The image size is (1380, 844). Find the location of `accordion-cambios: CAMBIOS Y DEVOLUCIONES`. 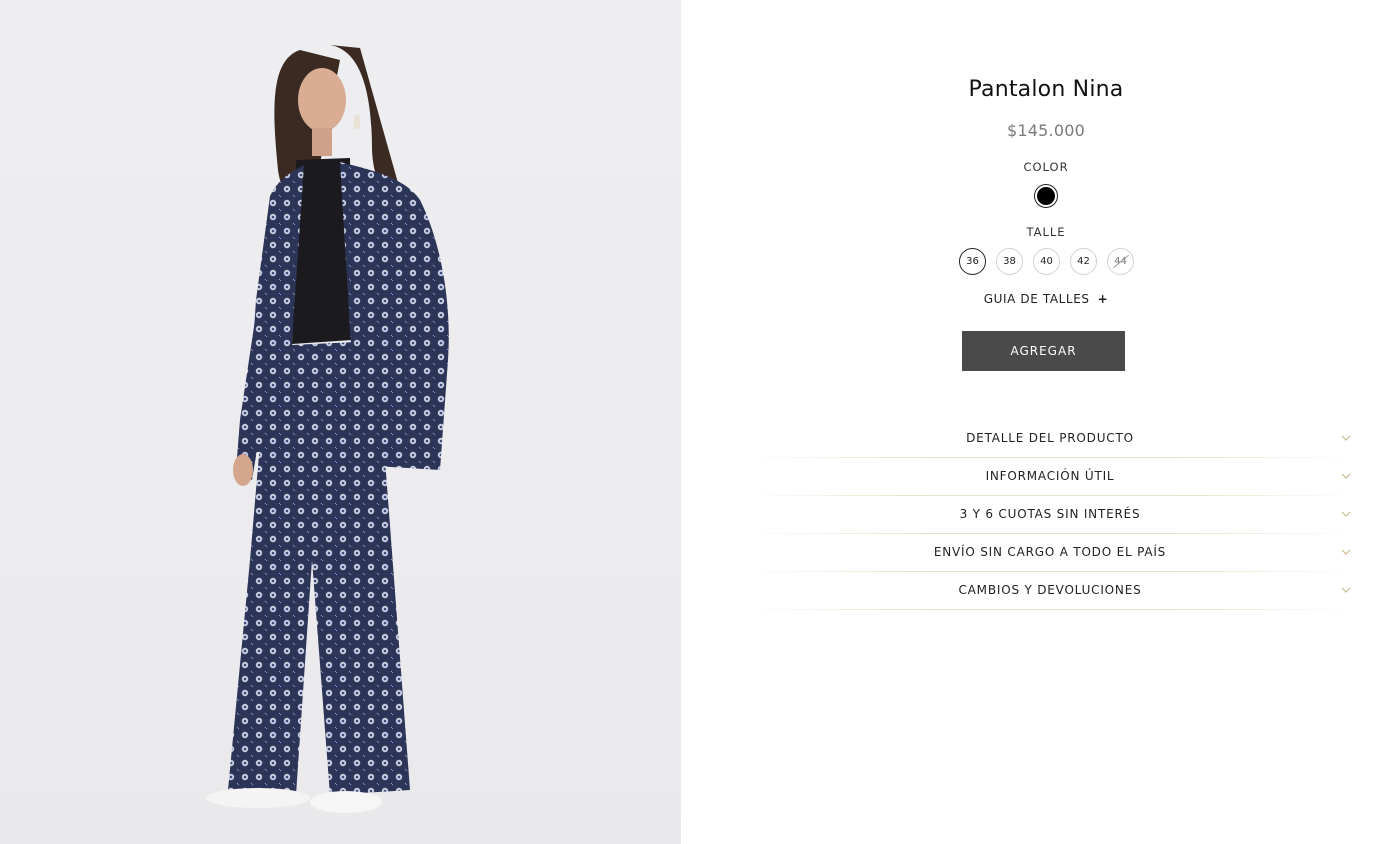

accordion-cambios: CAMBIOS Y DEVOLUCIONES is located at coordinates (1050, 591).